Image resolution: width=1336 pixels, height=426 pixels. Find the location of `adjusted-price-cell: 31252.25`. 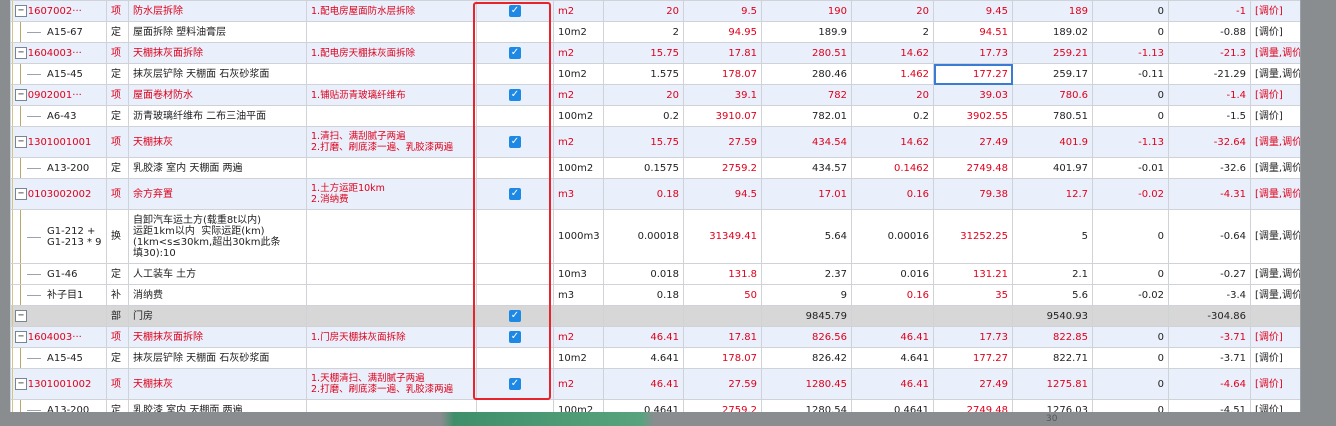

adjusted-price-cell: 31252.25 is located at coordinates (973, 236).